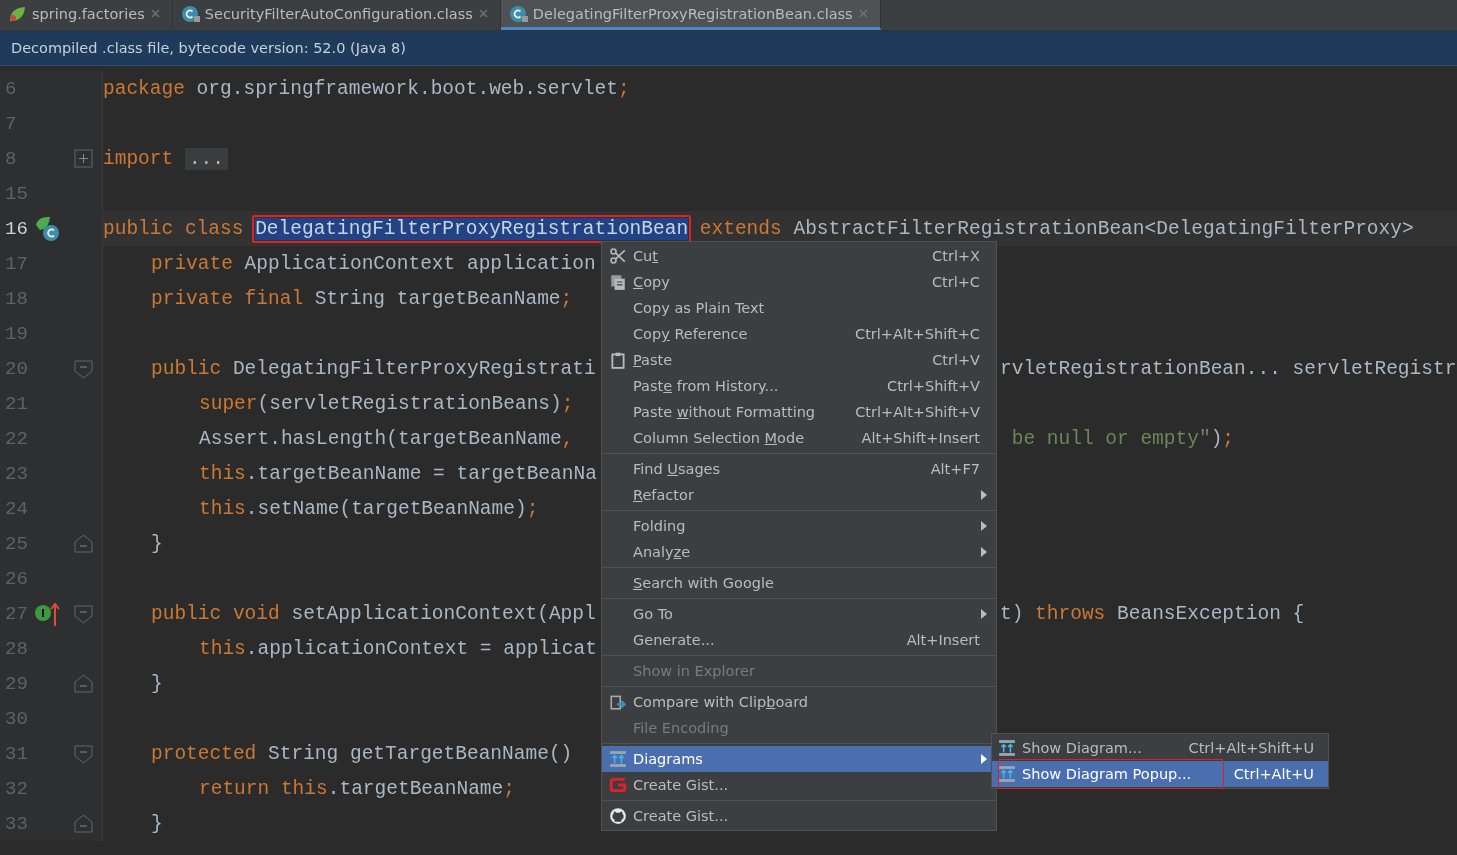 The image size is (1457, 855). I want to click on code-token: setApplicationContext(Appl, so click(443, 613).